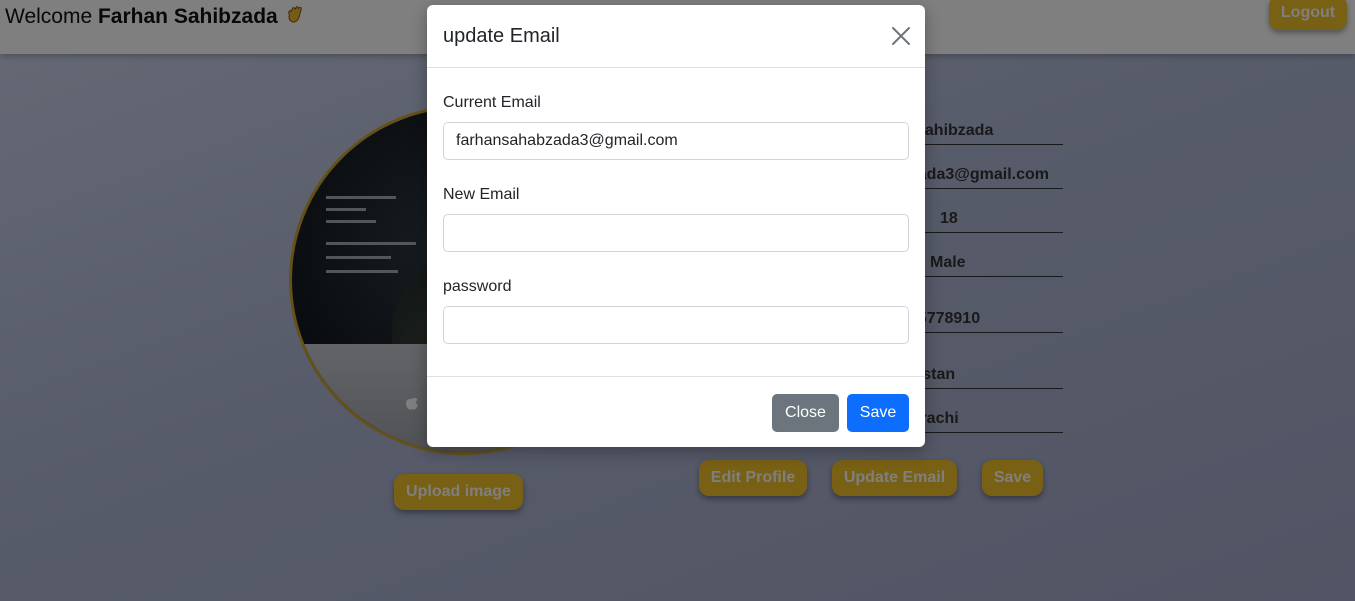  I want to click on new-email-label: New Email, so click(481, 194).